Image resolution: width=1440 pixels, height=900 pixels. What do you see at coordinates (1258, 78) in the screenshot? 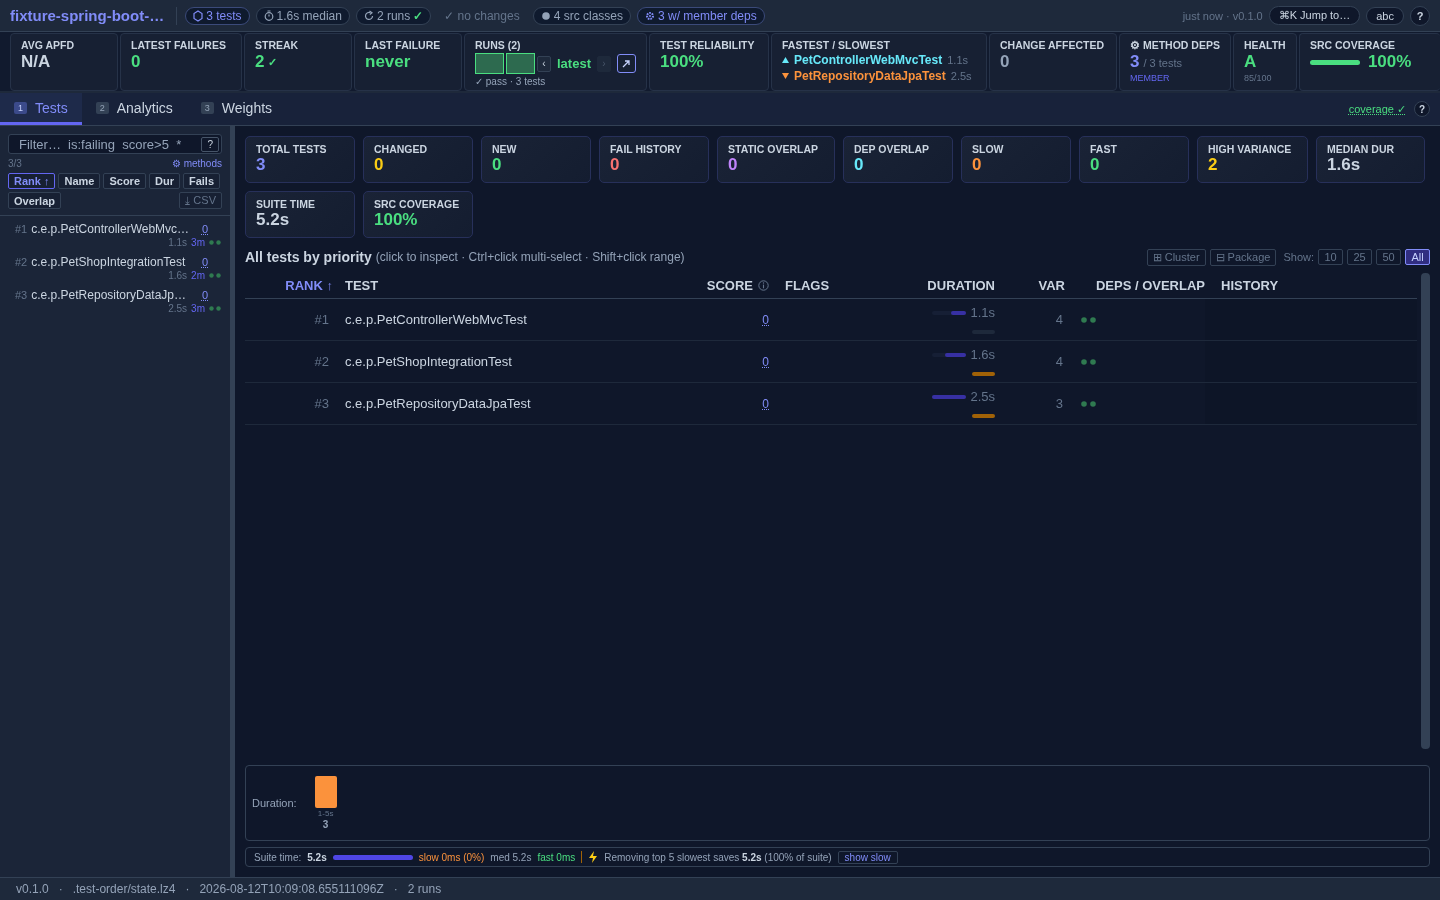
I see `health-score: 85/100` at bounding box center [1258, 78].